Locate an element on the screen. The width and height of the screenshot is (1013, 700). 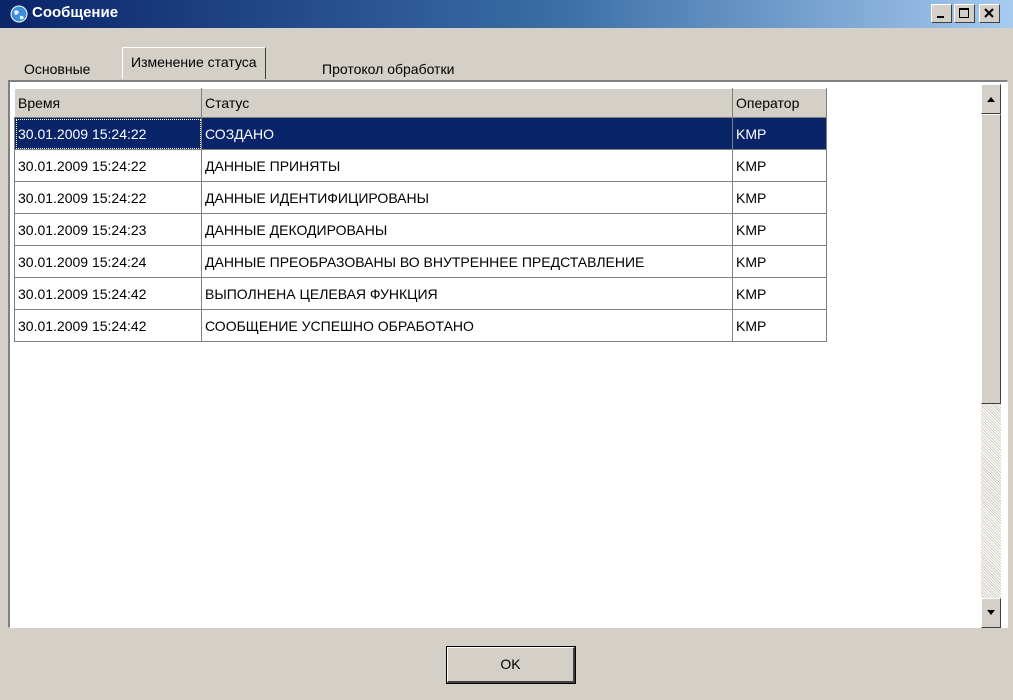
scroll-down-button is located at coordinates (991, 613).